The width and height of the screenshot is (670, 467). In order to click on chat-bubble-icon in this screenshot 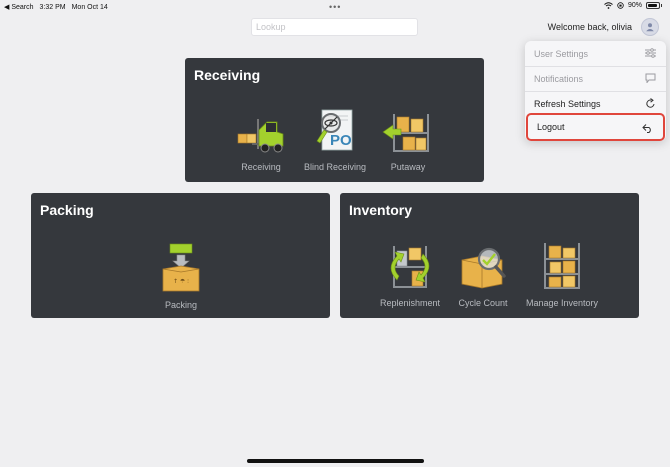, I will do `click(650, 78)`.